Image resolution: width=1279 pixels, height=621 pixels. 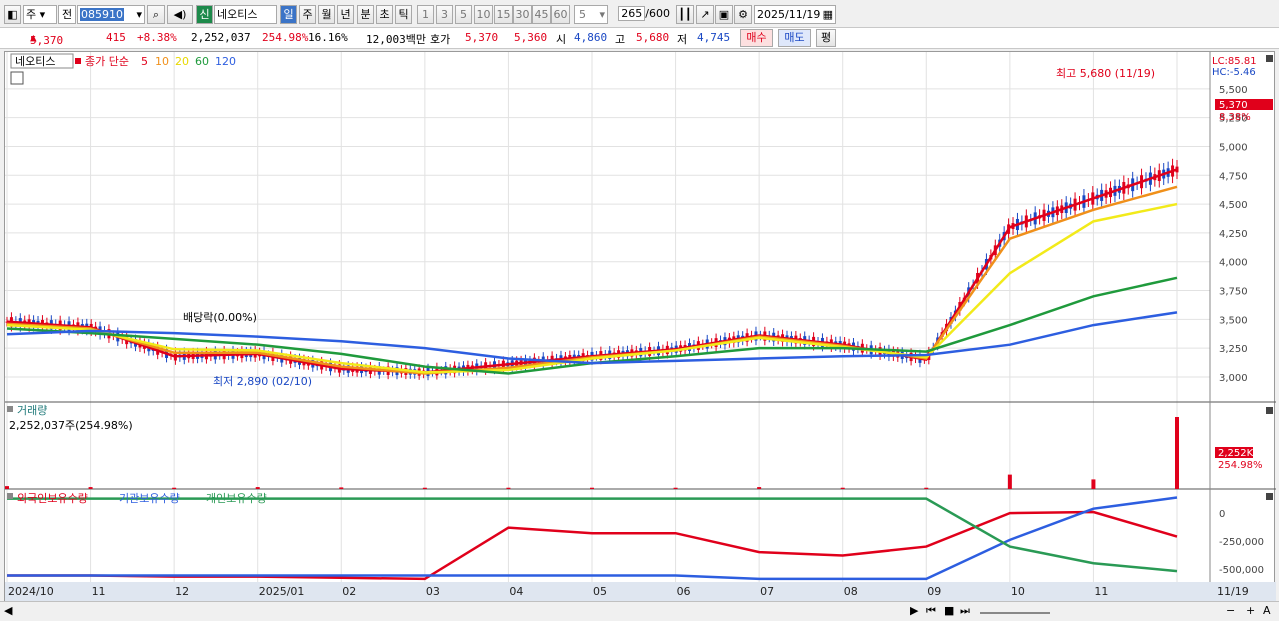 I want to click on period-second: 초, so click(x=384, y=14).